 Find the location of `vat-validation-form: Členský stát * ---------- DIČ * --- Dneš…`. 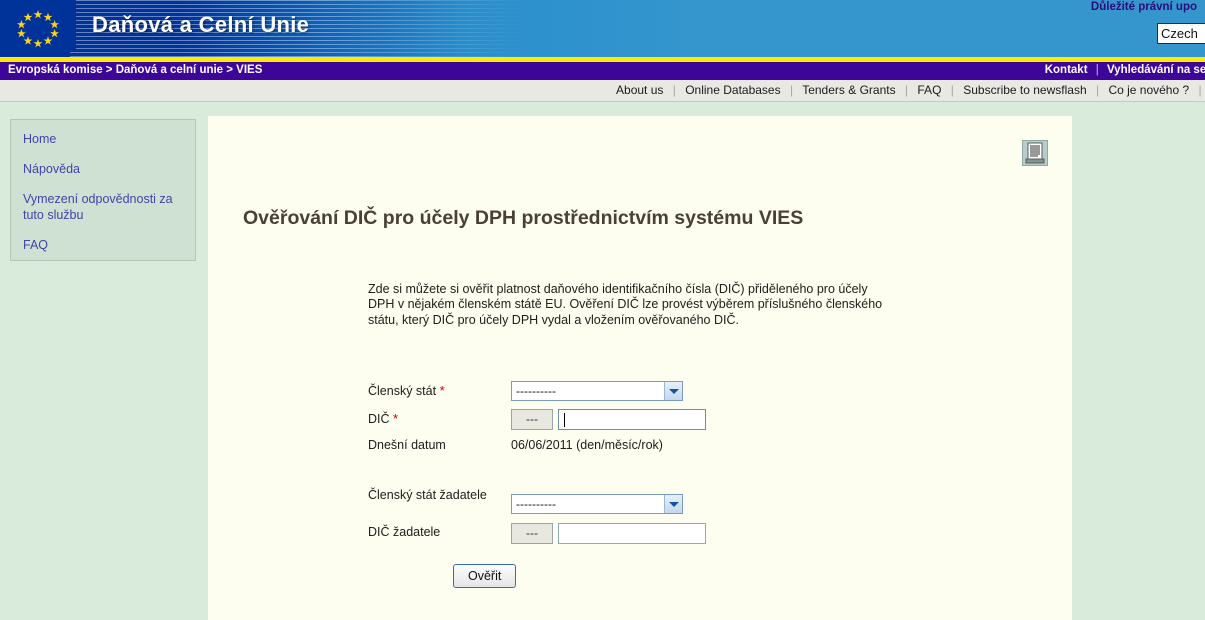

vat-validation-form: Členský stát * ---------- DIČ * --- Dneš… is located at coordinates (648, 465).